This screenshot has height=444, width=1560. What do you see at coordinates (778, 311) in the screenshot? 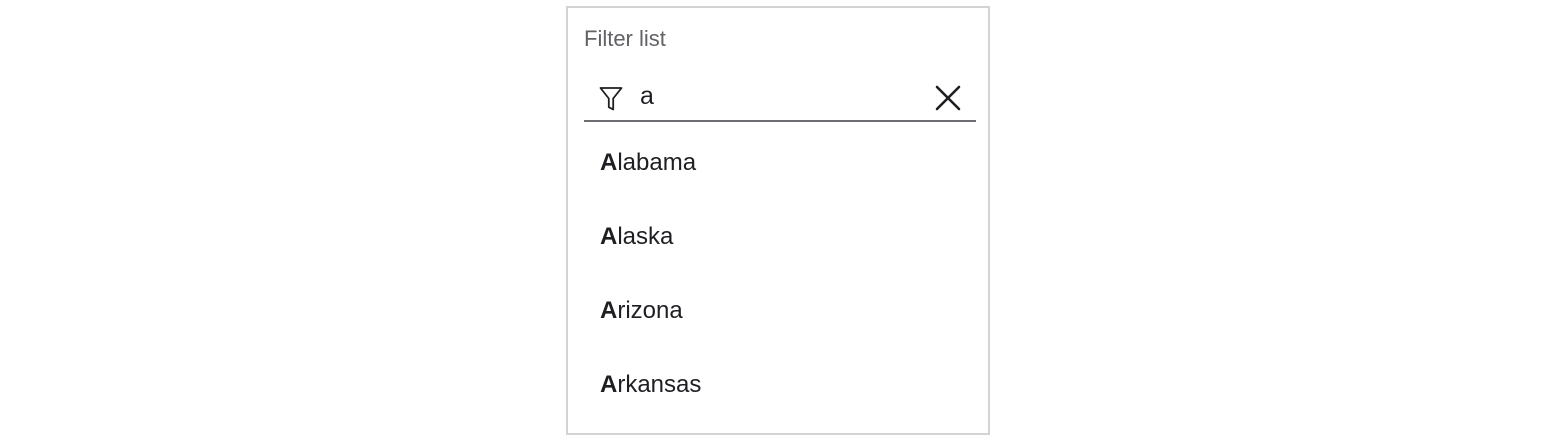
I see `list-item-arizona: Arizona` at bounding box center [778, 311].